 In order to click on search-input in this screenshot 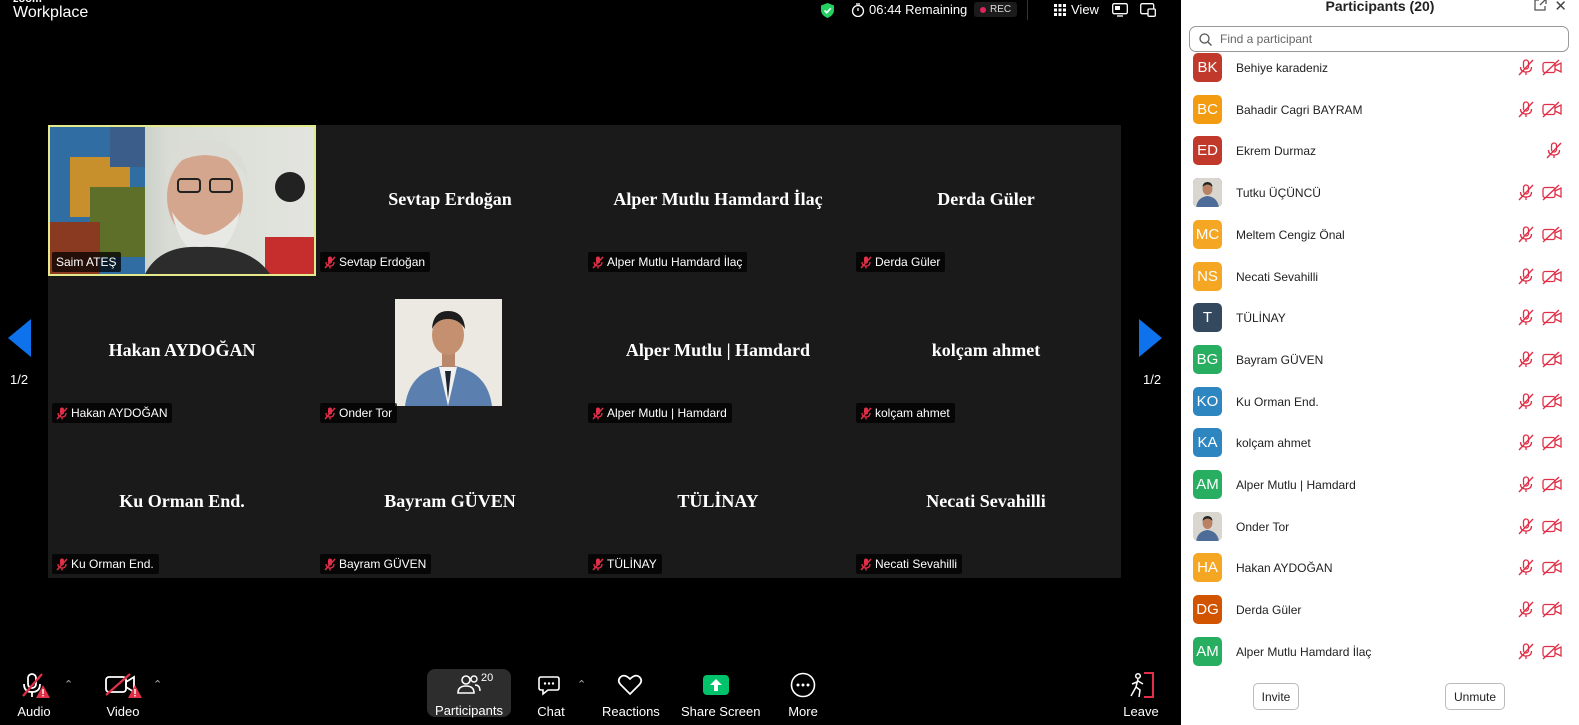, I will do `click(1370, 39)`.